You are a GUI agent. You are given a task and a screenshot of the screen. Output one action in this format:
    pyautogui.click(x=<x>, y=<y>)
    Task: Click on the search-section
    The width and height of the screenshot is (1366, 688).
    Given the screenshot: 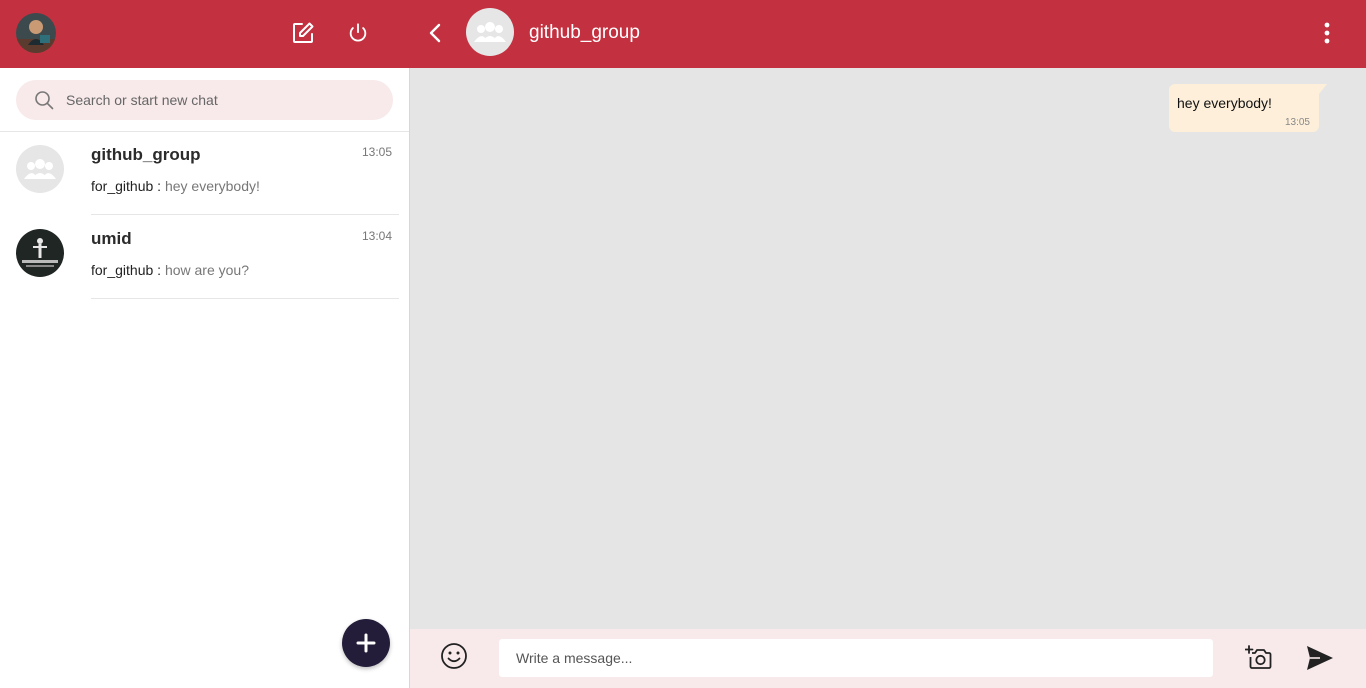 What is the action you would take?
    pyautogui.click(x=204, y=100)
    